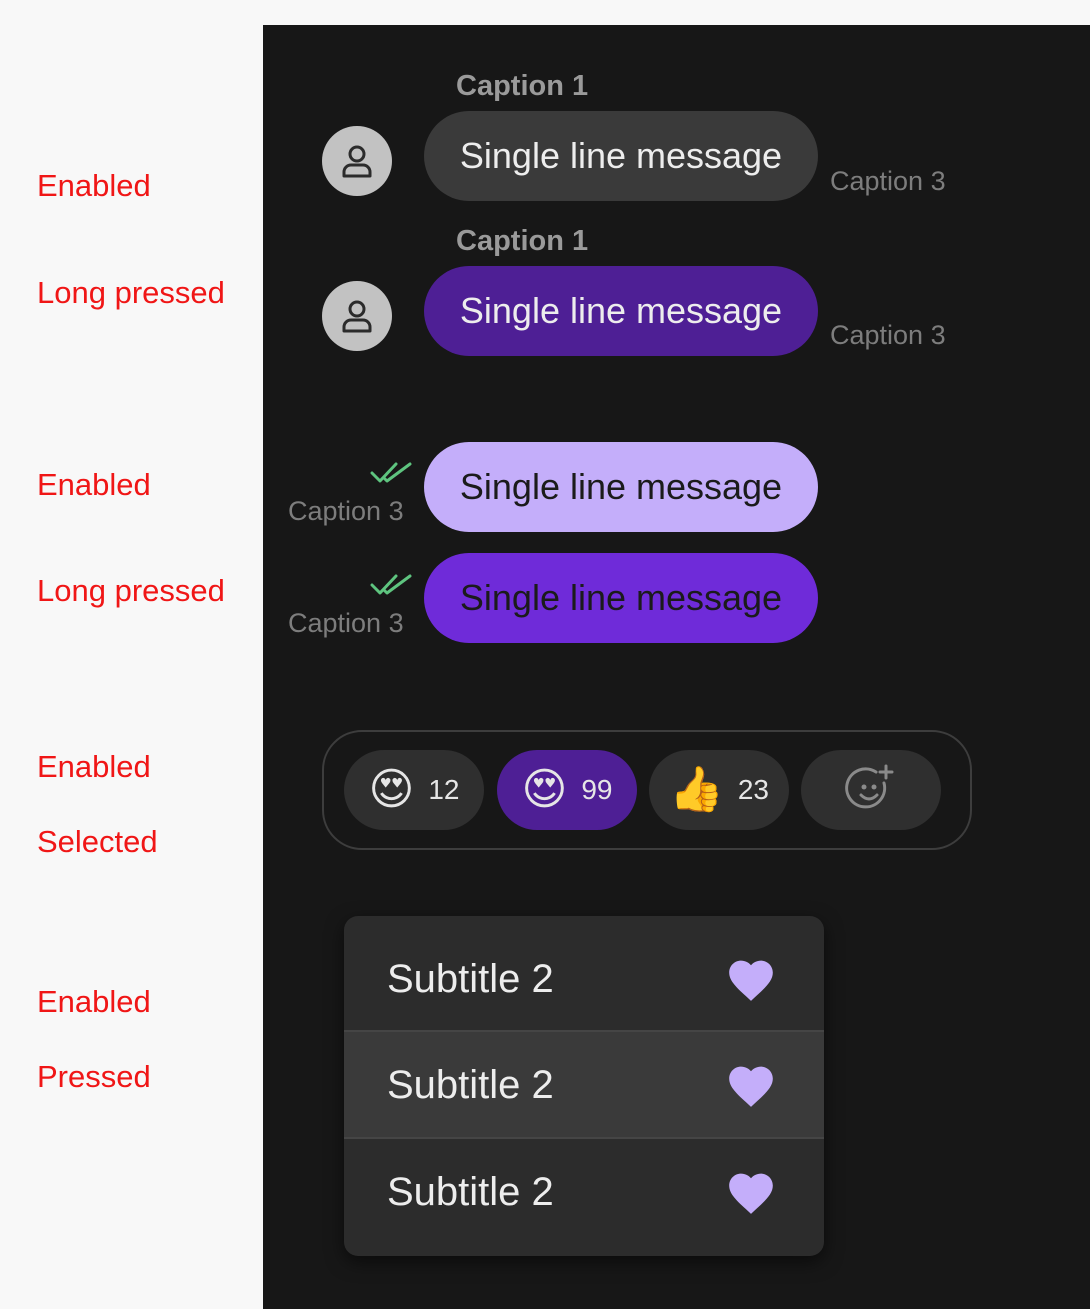 The height and width of the screenshot is (1309, 1090). I want to click on message-bubble-outgoing: Single line message, so click(621, 487).